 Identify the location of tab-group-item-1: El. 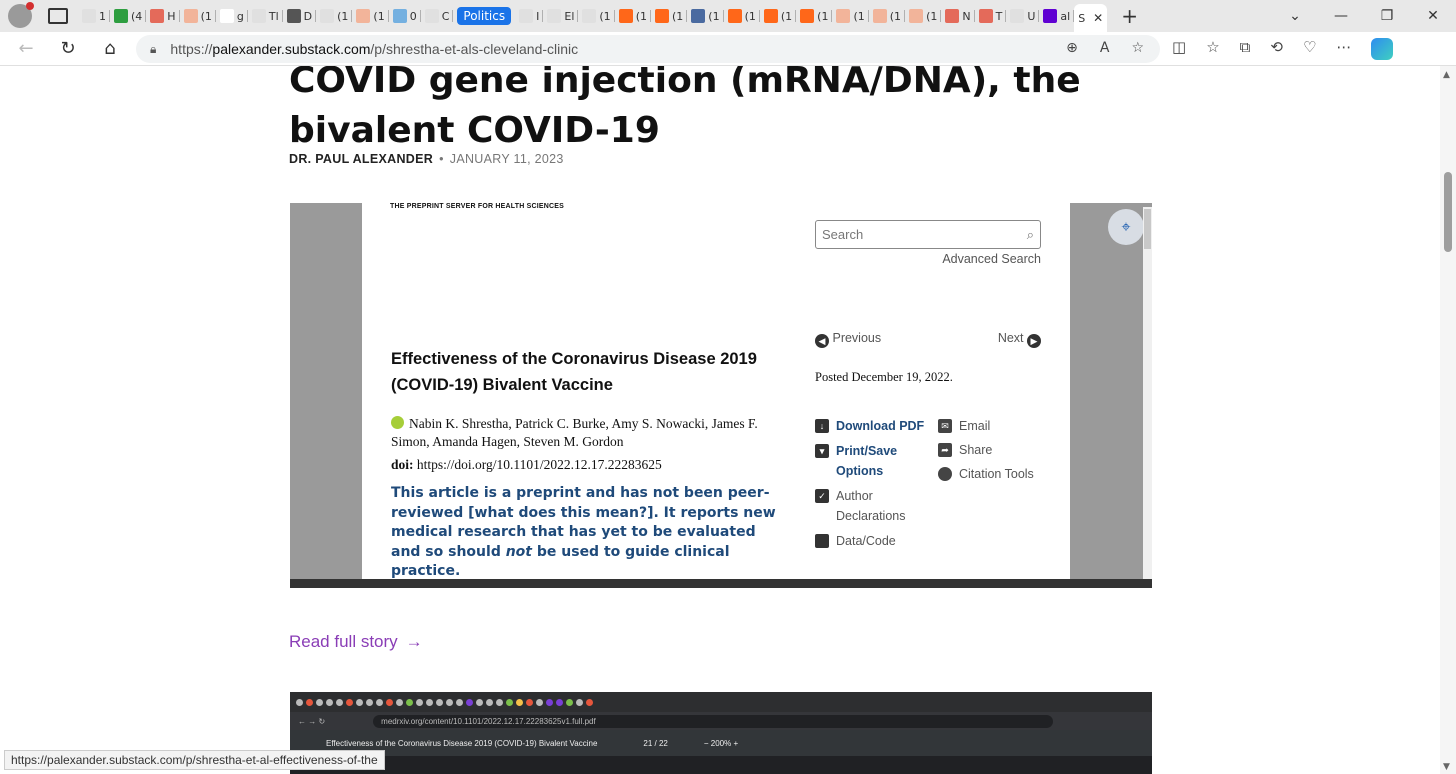
(561, 16).